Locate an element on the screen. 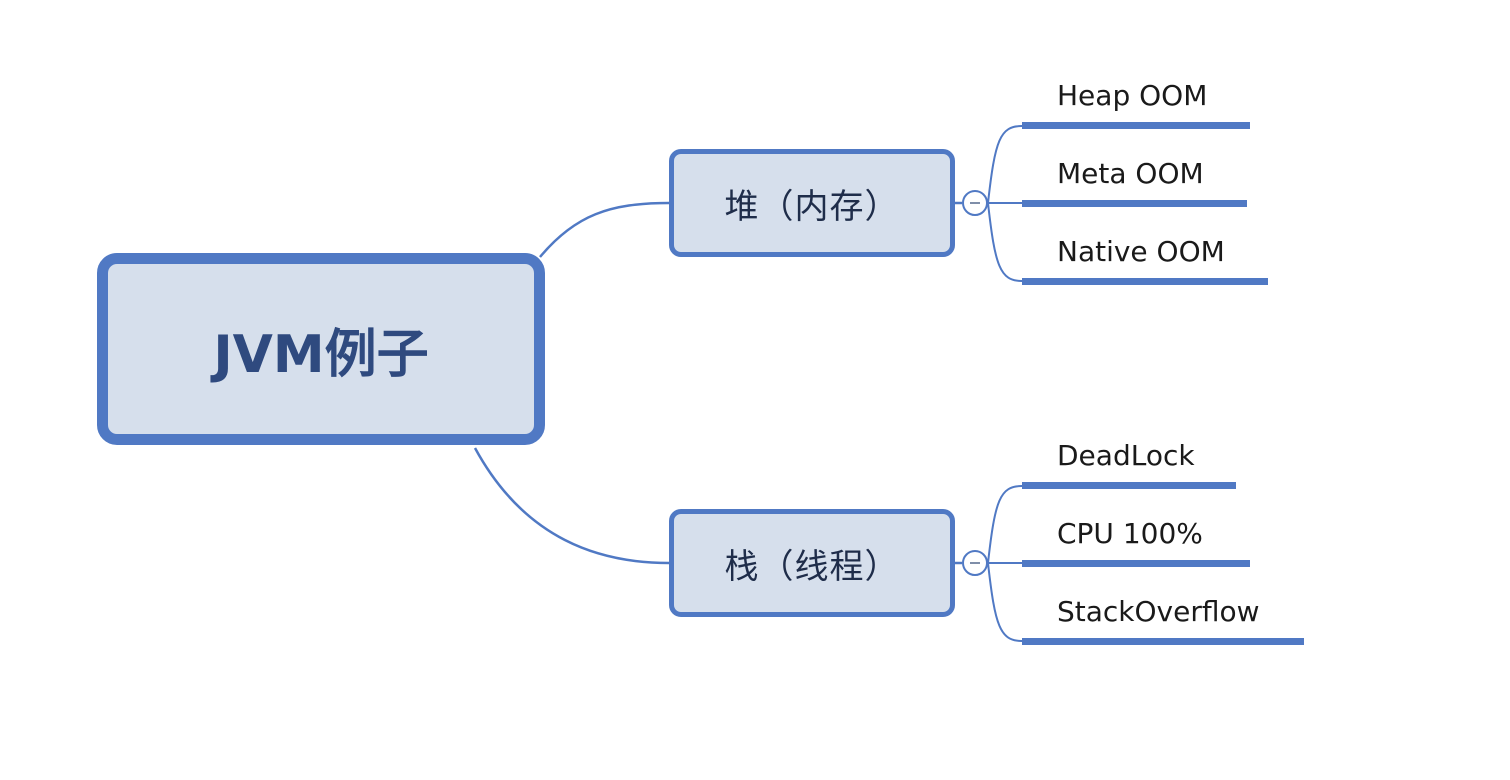  connector-root-stack is located at coordinates (571, 506).